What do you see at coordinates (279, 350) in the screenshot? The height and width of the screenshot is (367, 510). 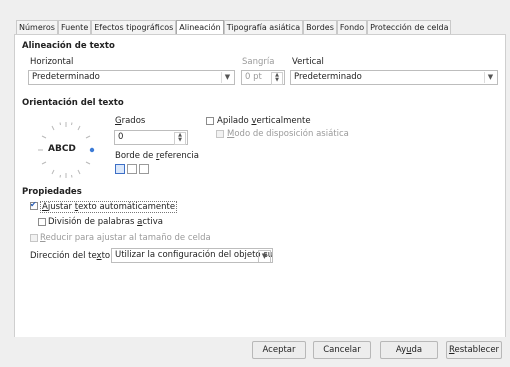 I see `ok-button: Aceptar` at bounding box center [279, 350].